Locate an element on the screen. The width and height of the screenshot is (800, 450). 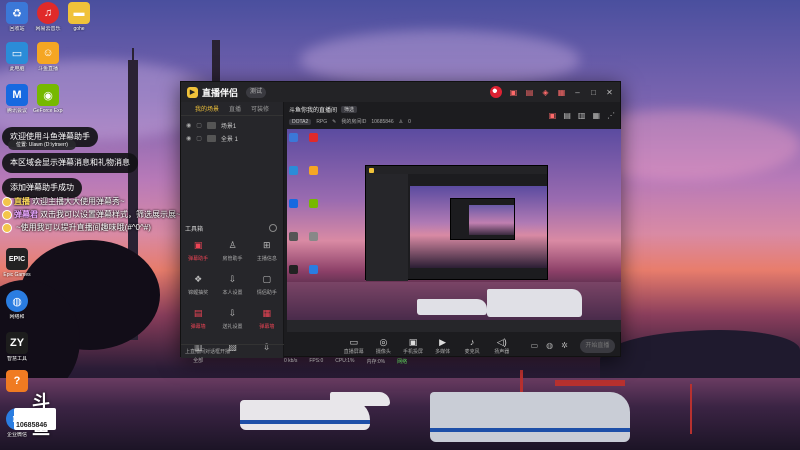
zy-icon: ZY is located at coordinates (17, 343).